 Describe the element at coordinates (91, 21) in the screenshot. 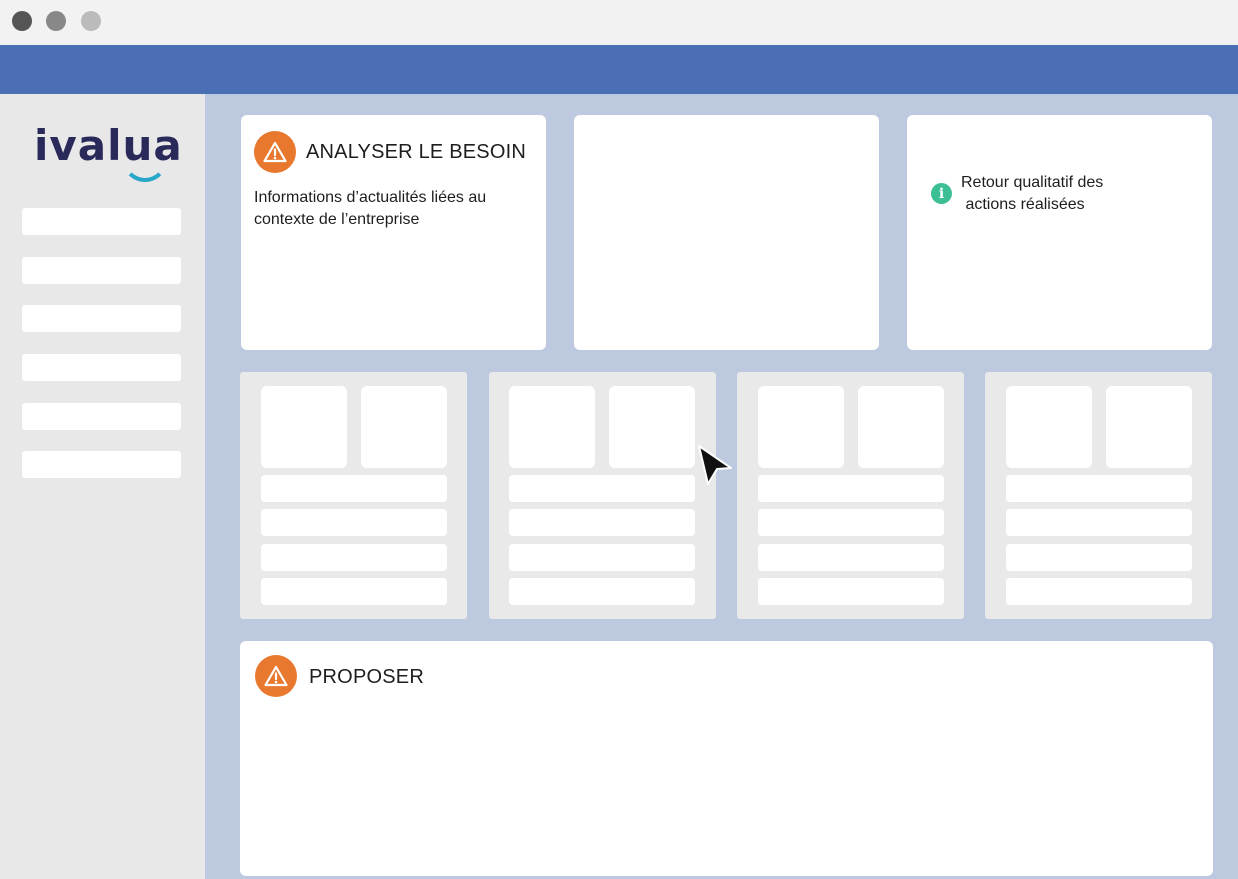

I see `maximize-window-button` at that location.